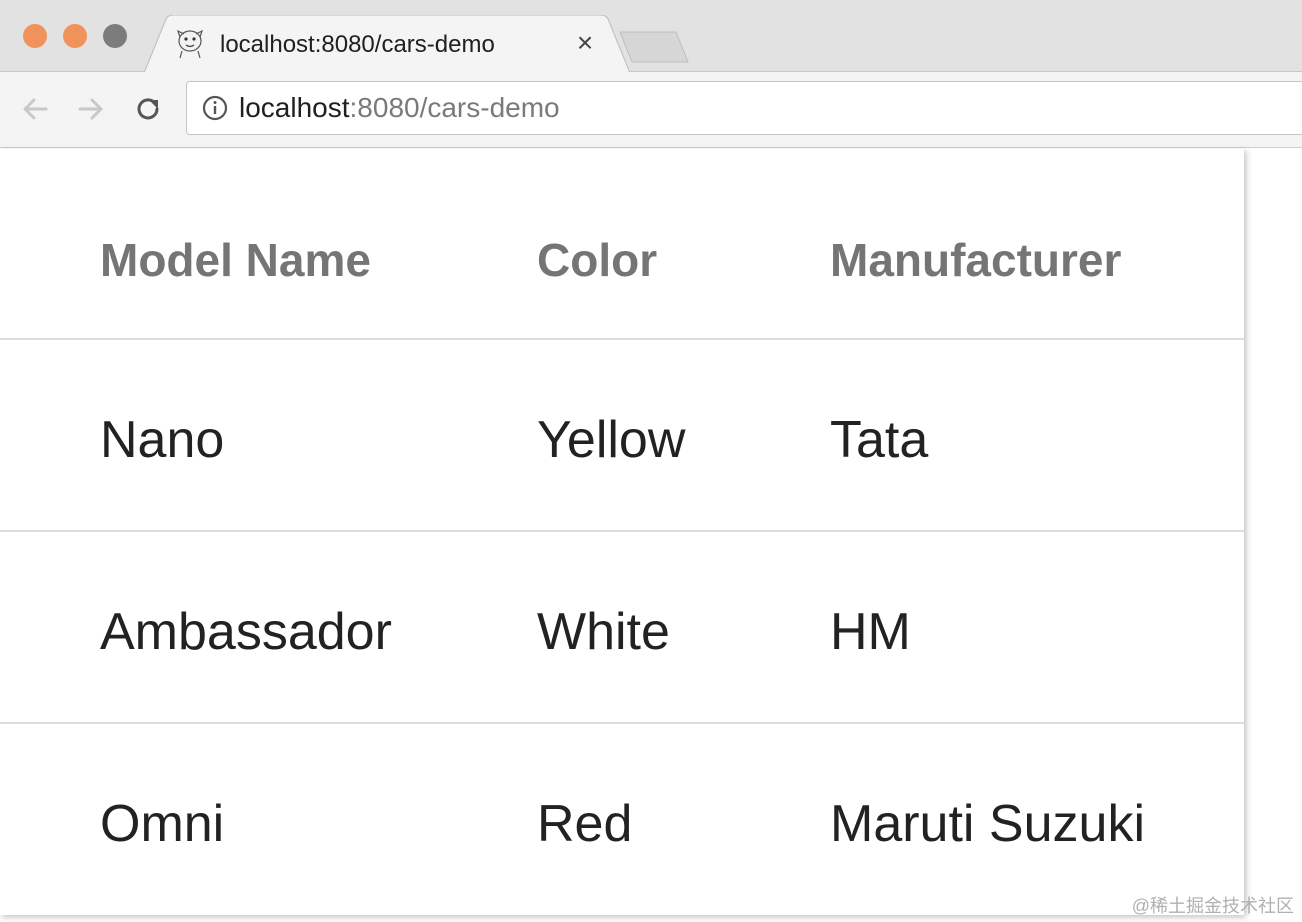 Image resolution: width=1302 pixels, height=922 pixels. I want to click on window-close-button, so click(35, 36).